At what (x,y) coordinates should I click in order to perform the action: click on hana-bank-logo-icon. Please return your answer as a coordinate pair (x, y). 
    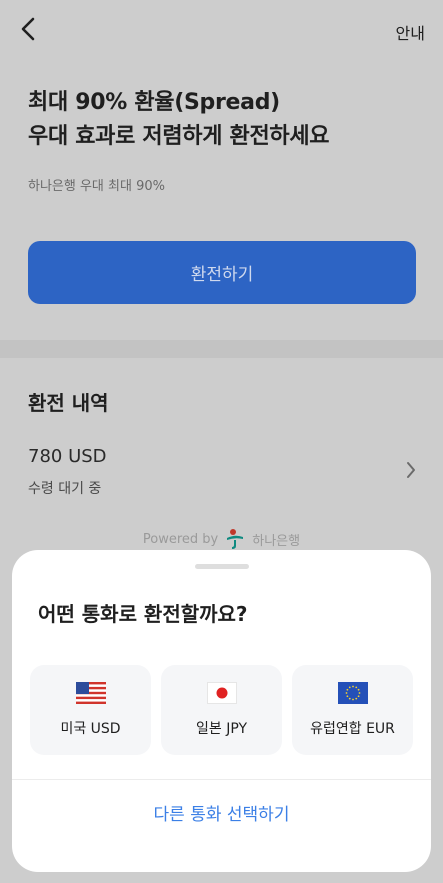
    Looking at the image, I should click on (235, 539).